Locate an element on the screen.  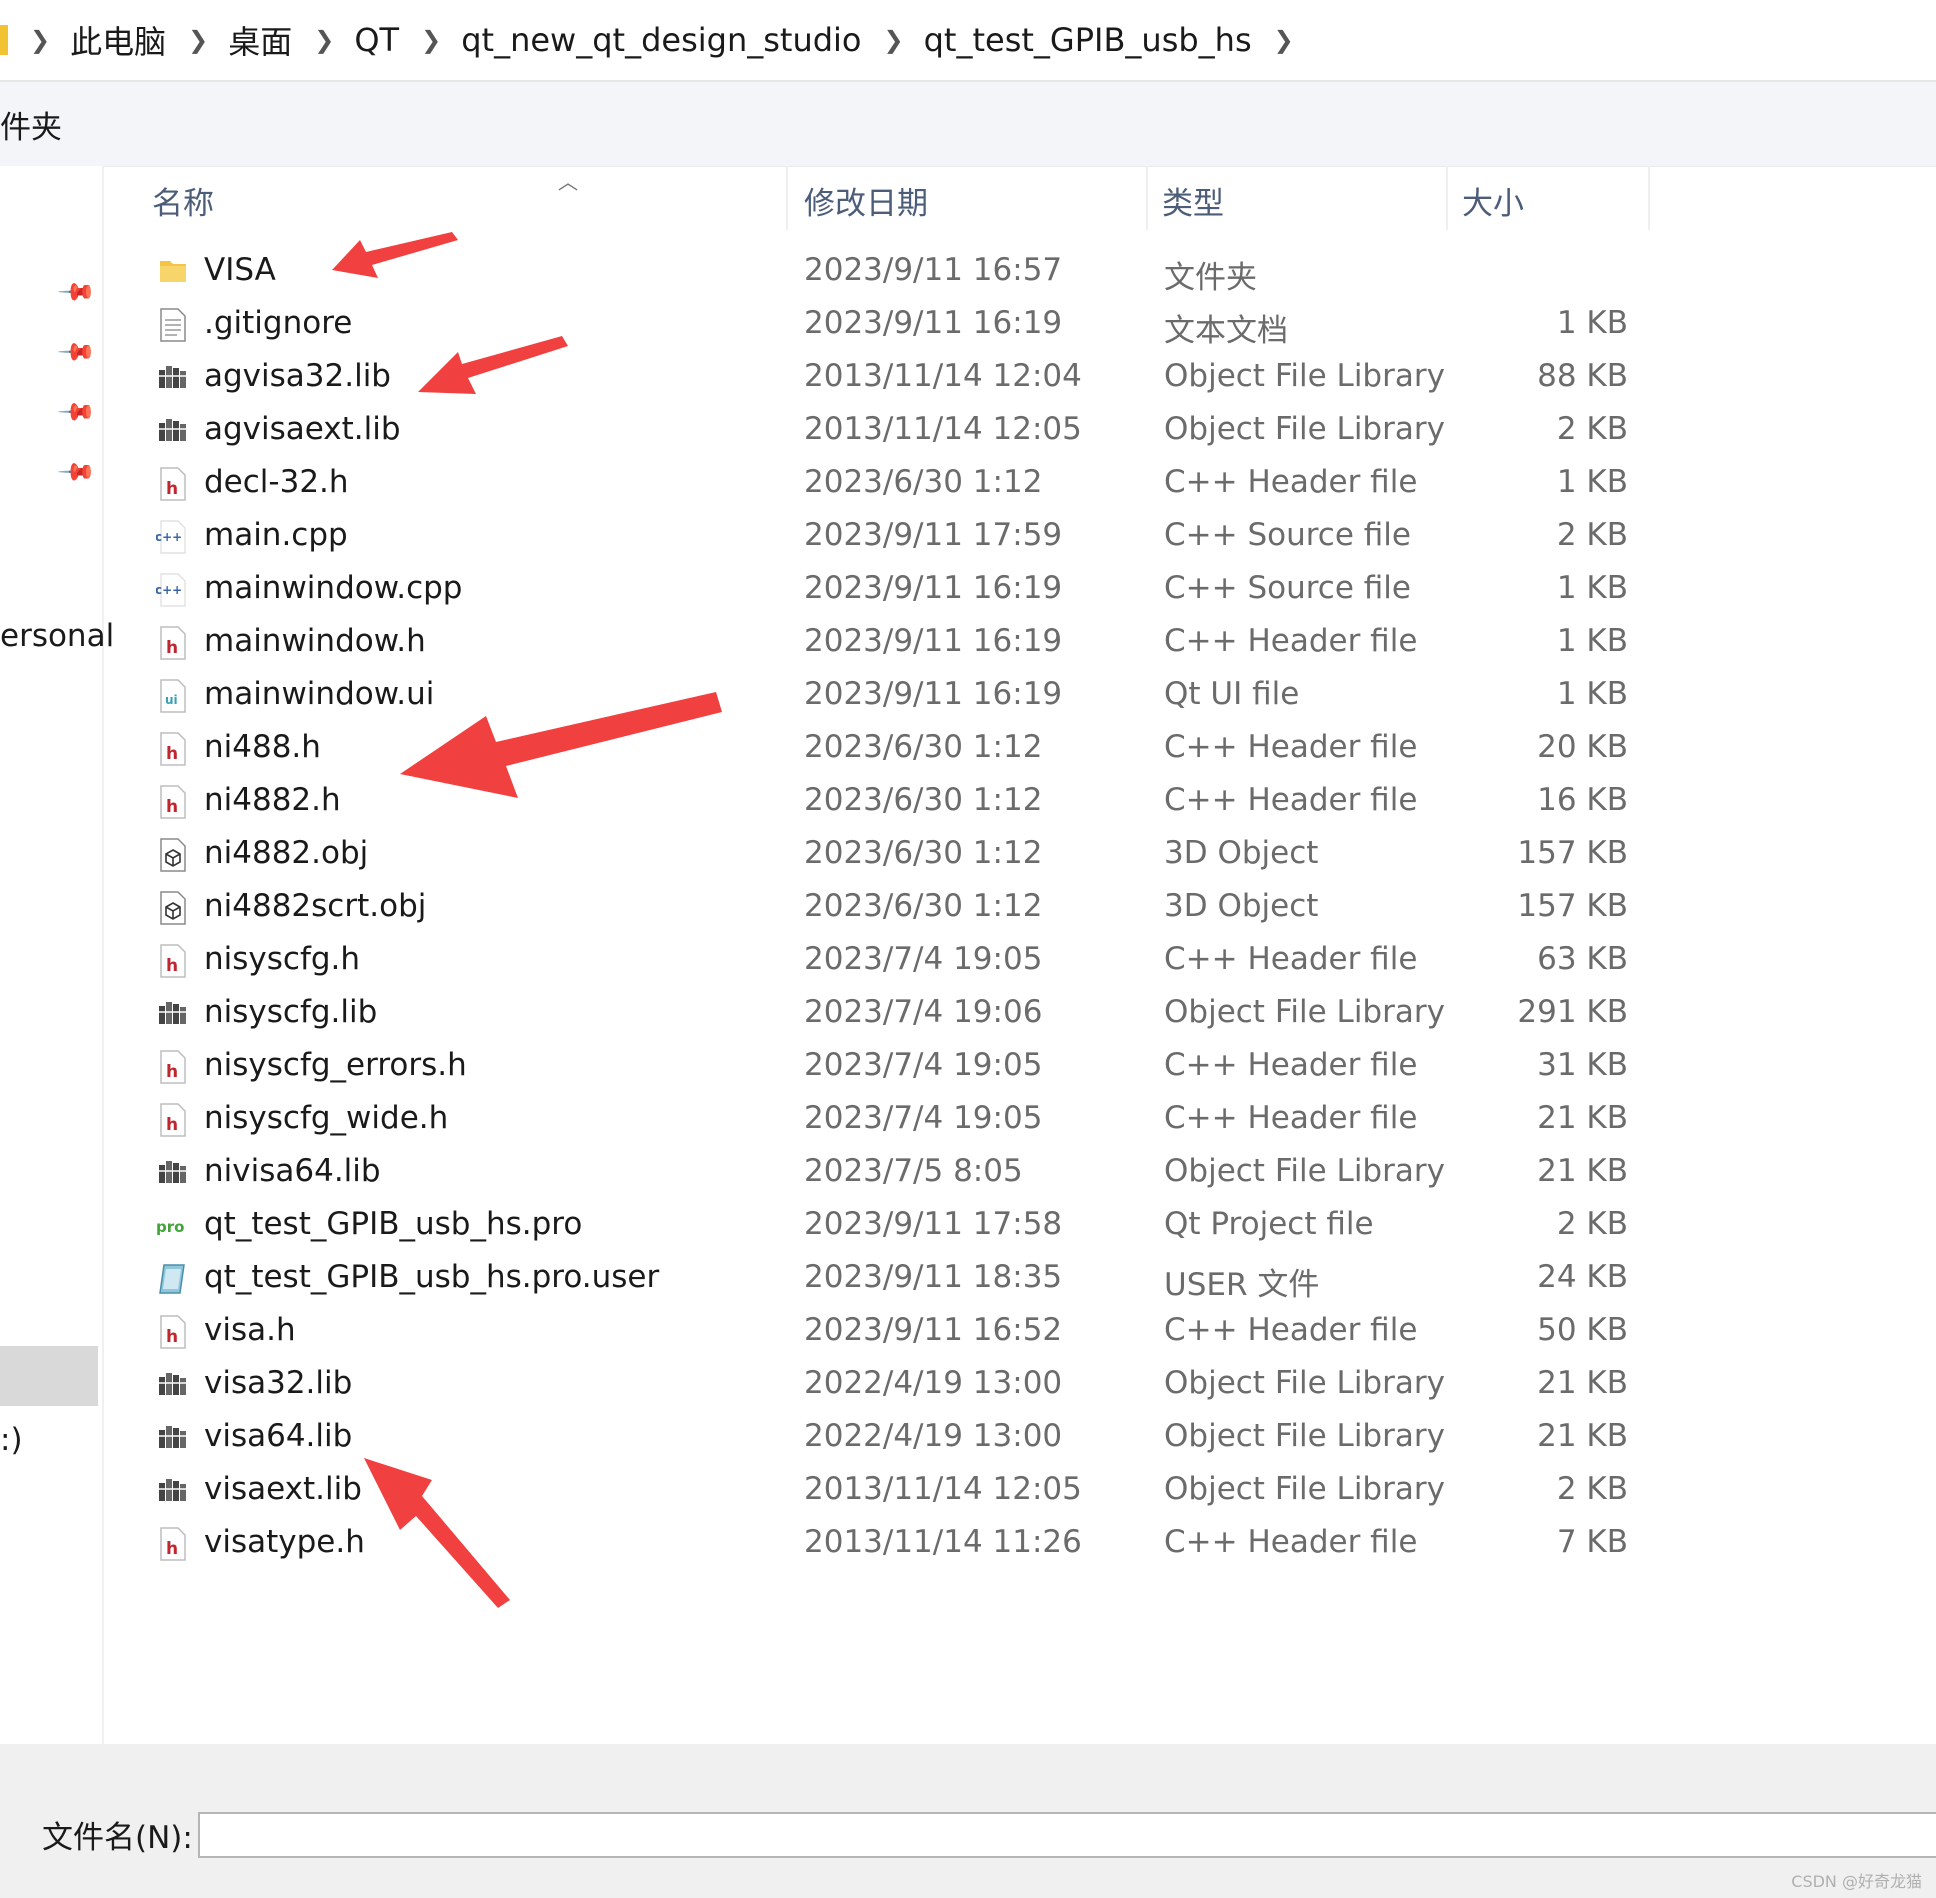
file-name: VISA is located at coordinates (240, 270).